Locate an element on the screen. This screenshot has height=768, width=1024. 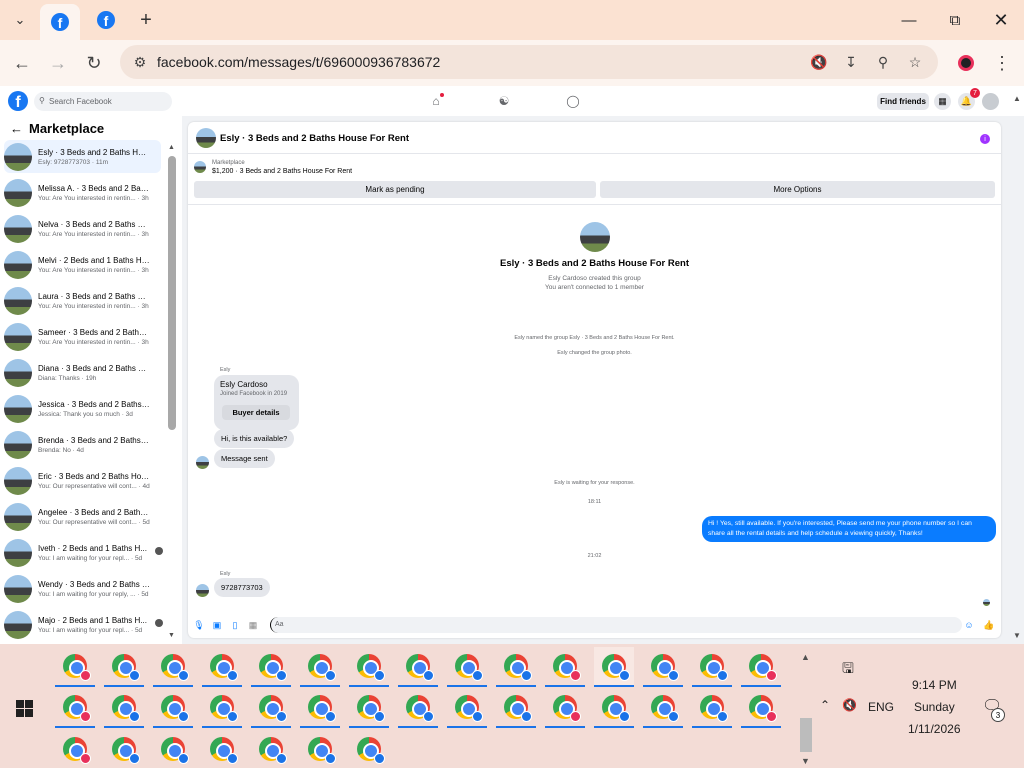
windows-start-icon is located at coordinates (24, 708).